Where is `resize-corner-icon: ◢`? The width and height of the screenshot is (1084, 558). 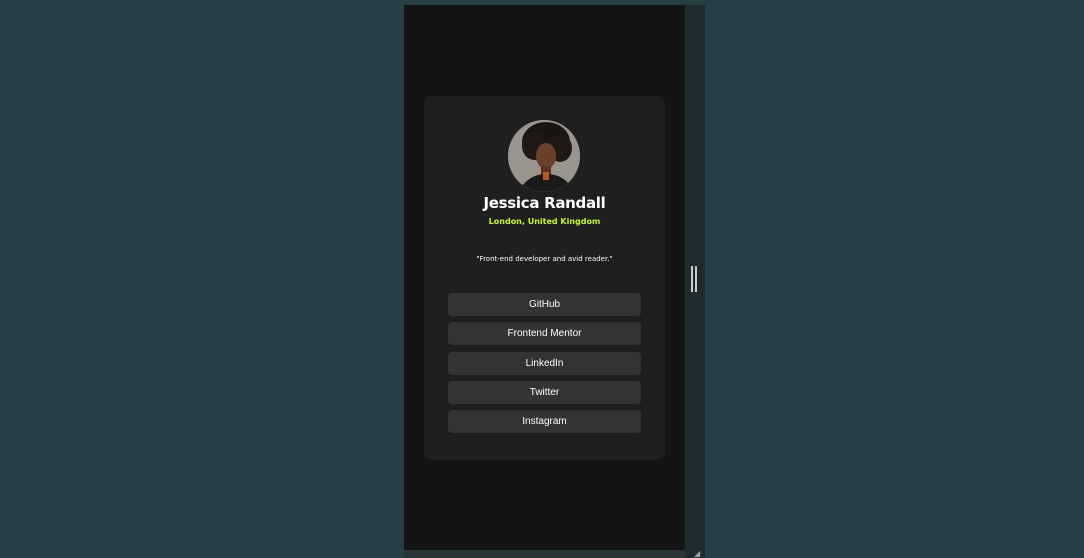 resize-corner-icon: ◢ is located at coordinates (698, 554).